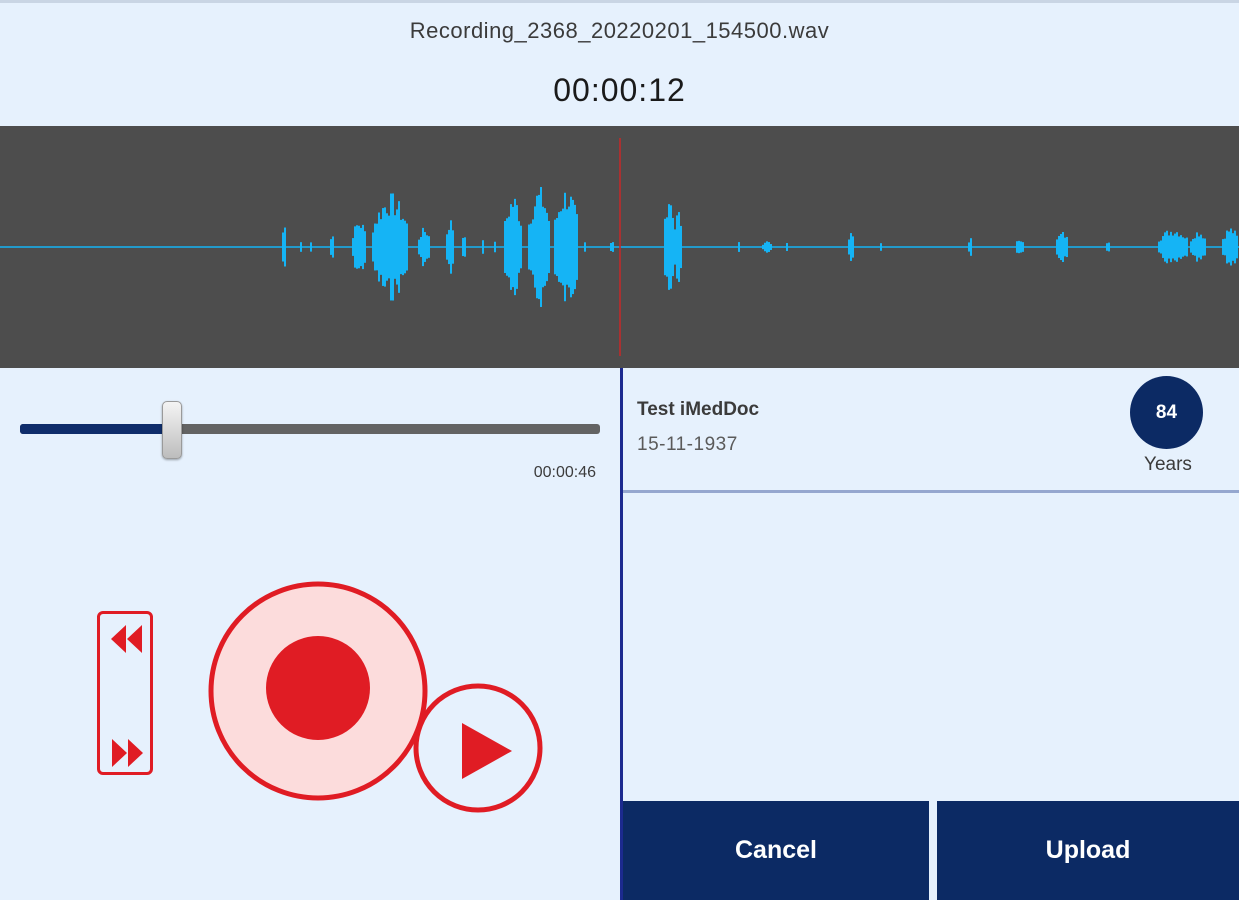 Image resolution: width=1239 pixels, height=900 pixels. I want to click on cancel-button: Cancel, so click(776, 850).